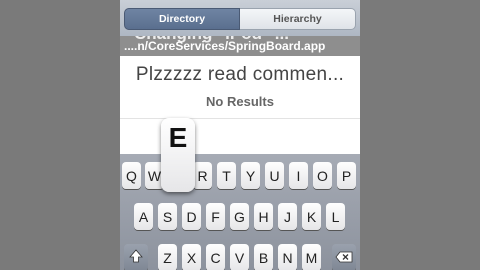 The image size is (480, 270). What do you see at coordinates (143, 216) in the screenshot?
I see `key-a: A` at bounding box center [143, 216].